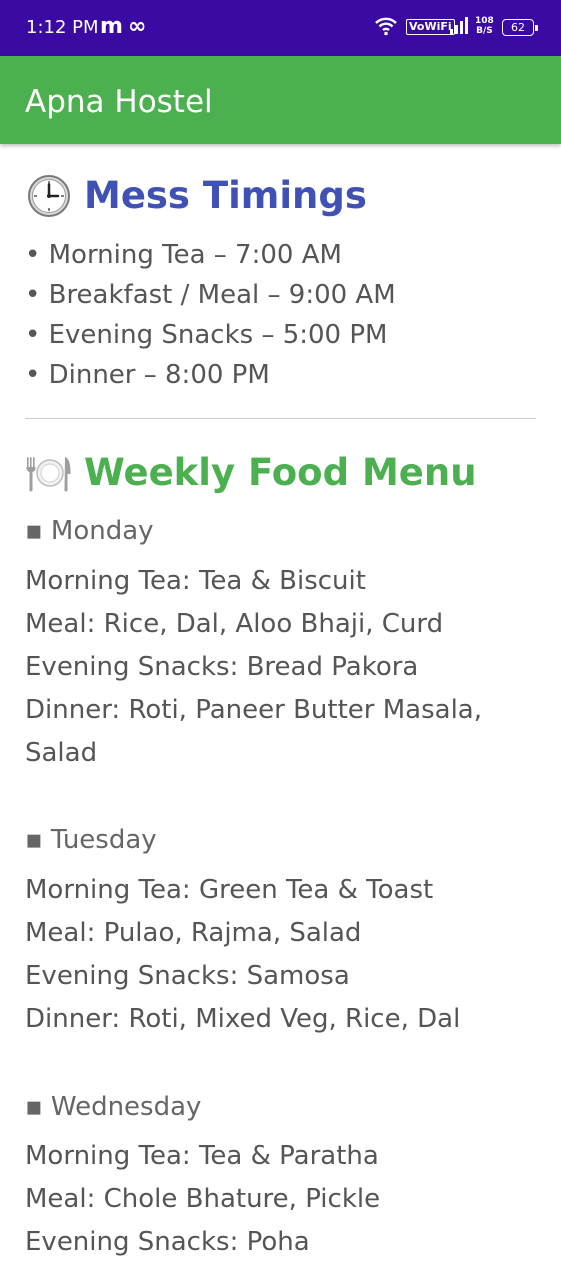 Image resolution: width=561 pixels, height=1280 pixels. I want to click on status-bar: 1:12 PM m ∞ VoWiFi 108 B/S 62, so click(280, 28).